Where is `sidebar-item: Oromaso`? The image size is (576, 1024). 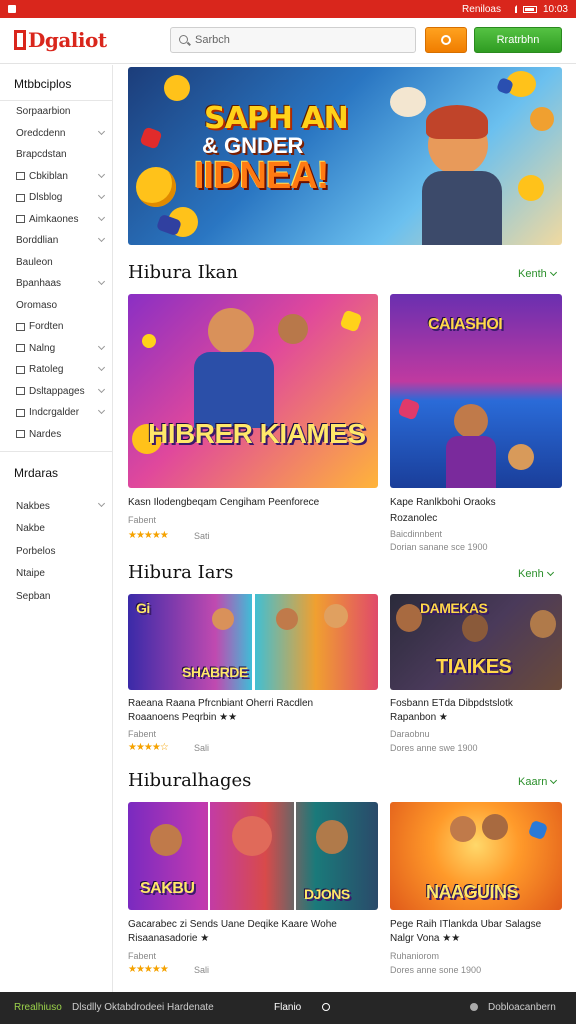
sidebar-item: Oromaso is located at coordinates (56, 306).